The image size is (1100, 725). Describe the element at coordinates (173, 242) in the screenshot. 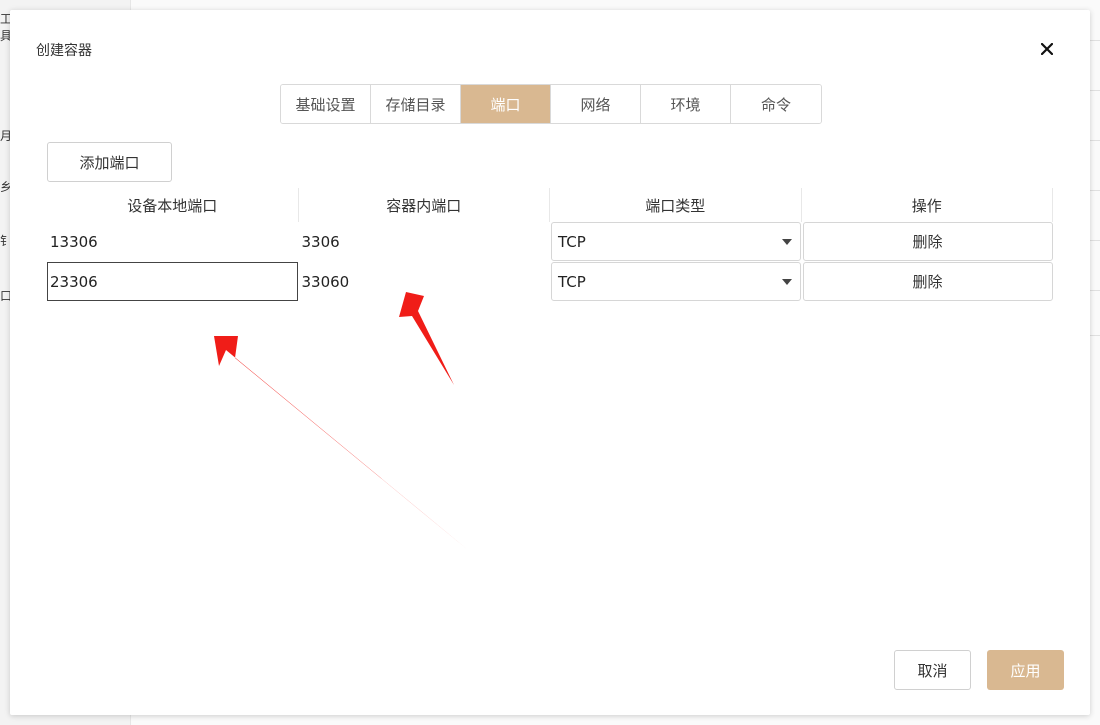

I see `local-port-field: 13306` at that location.